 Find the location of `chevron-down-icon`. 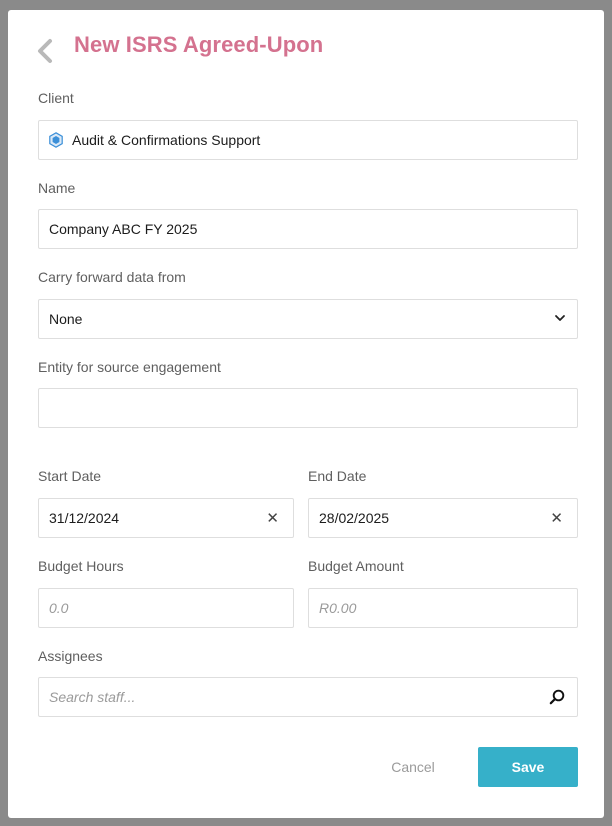

chevron-down-icon is located at coordinates (560, 318).